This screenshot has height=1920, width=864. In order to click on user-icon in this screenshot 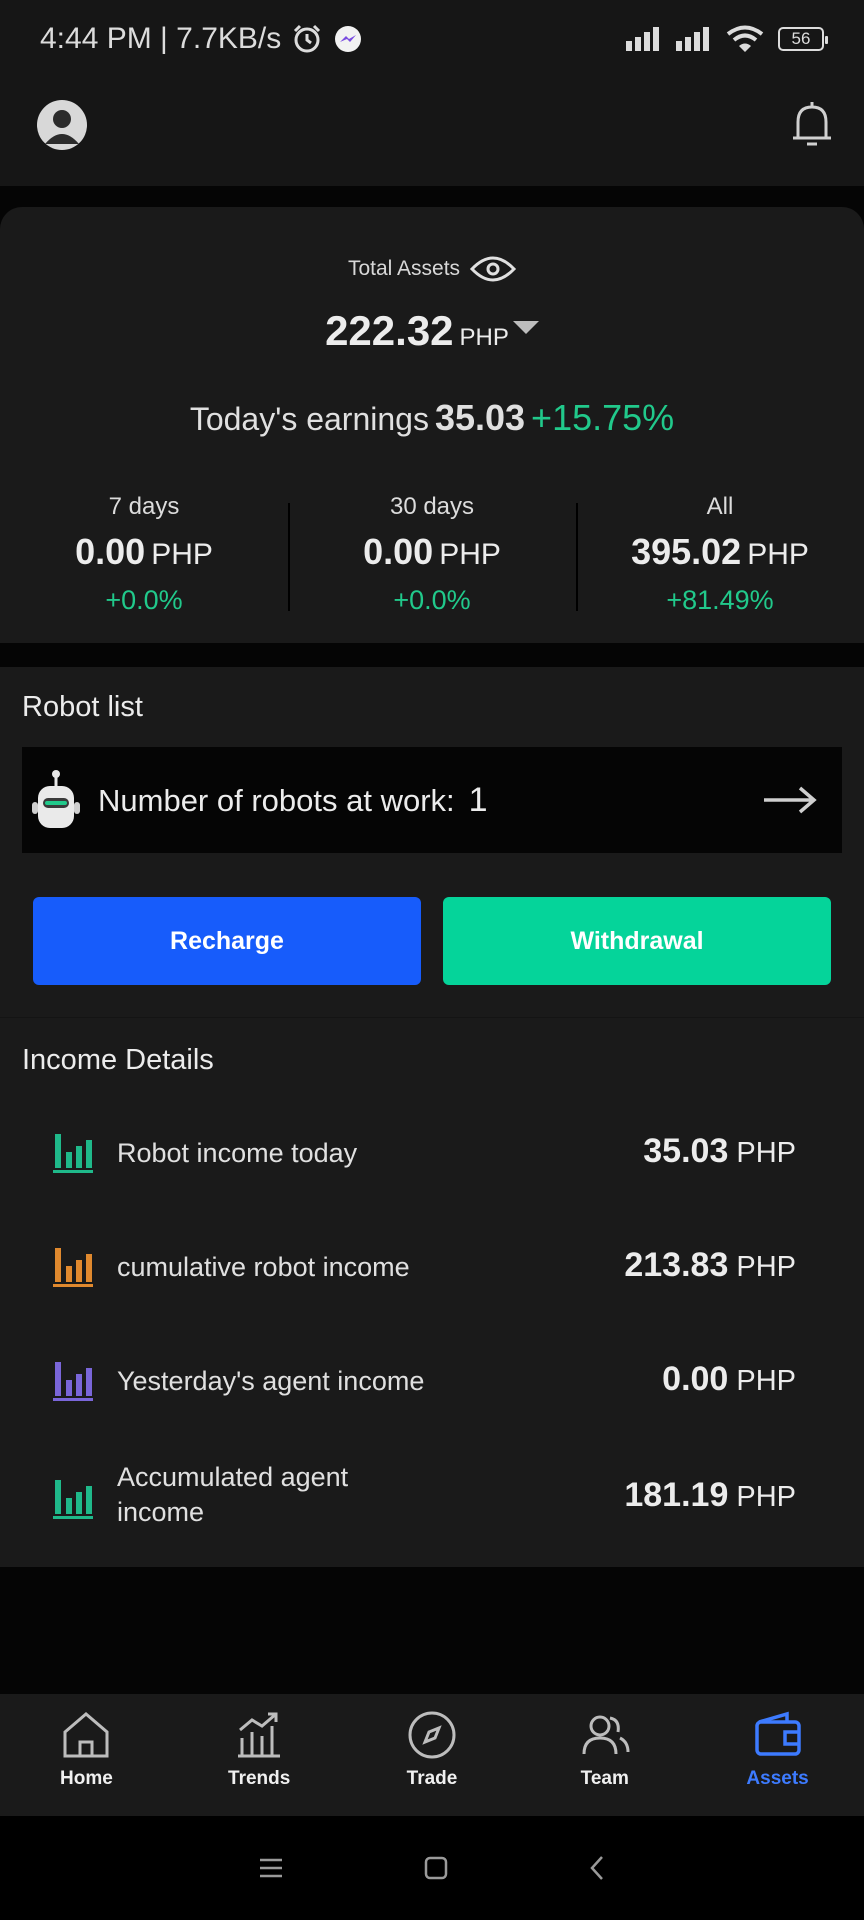, I will do `click(62, 127)`.